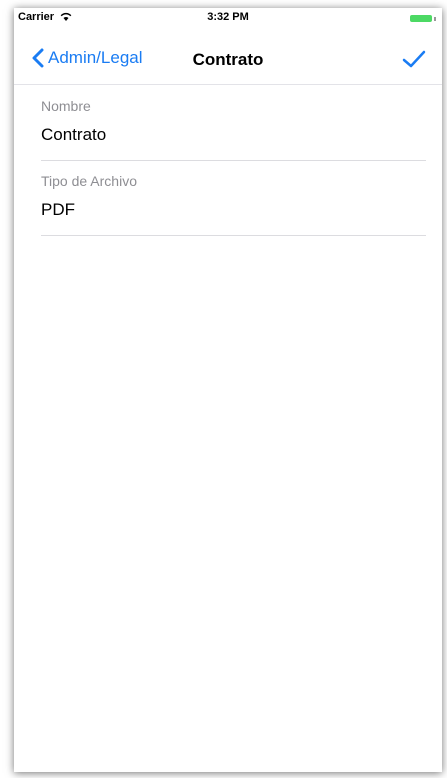 The width and height of the screenshot is (447, 778). I want to click on checkmark-icon, so click(414, 59).